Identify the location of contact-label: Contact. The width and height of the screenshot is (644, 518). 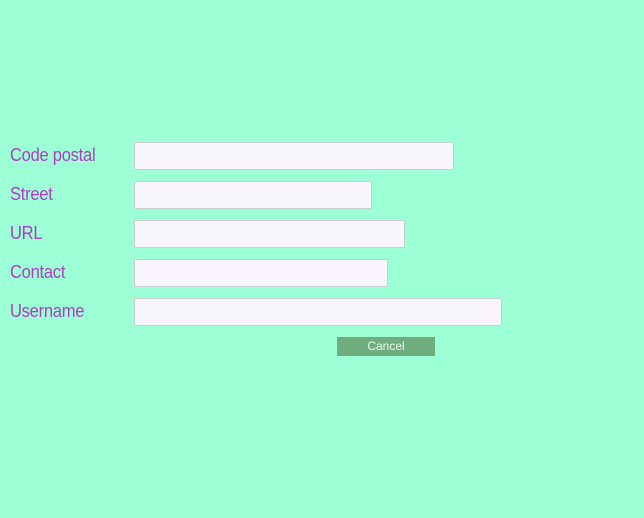
(38, 272).